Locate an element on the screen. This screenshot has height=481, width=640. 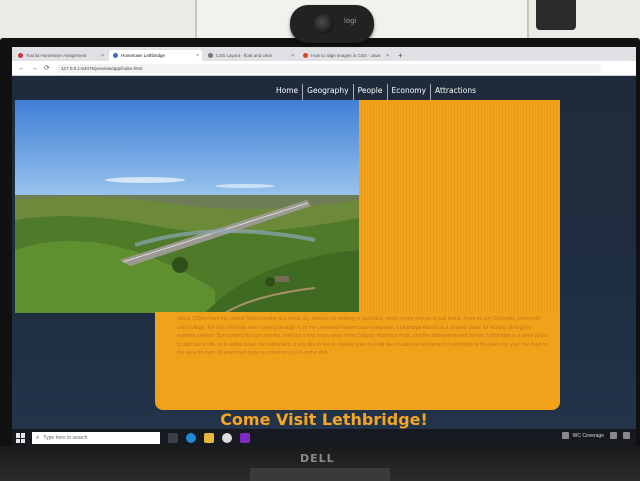
webcam-brand: logi is located at coordinates (350, 21).